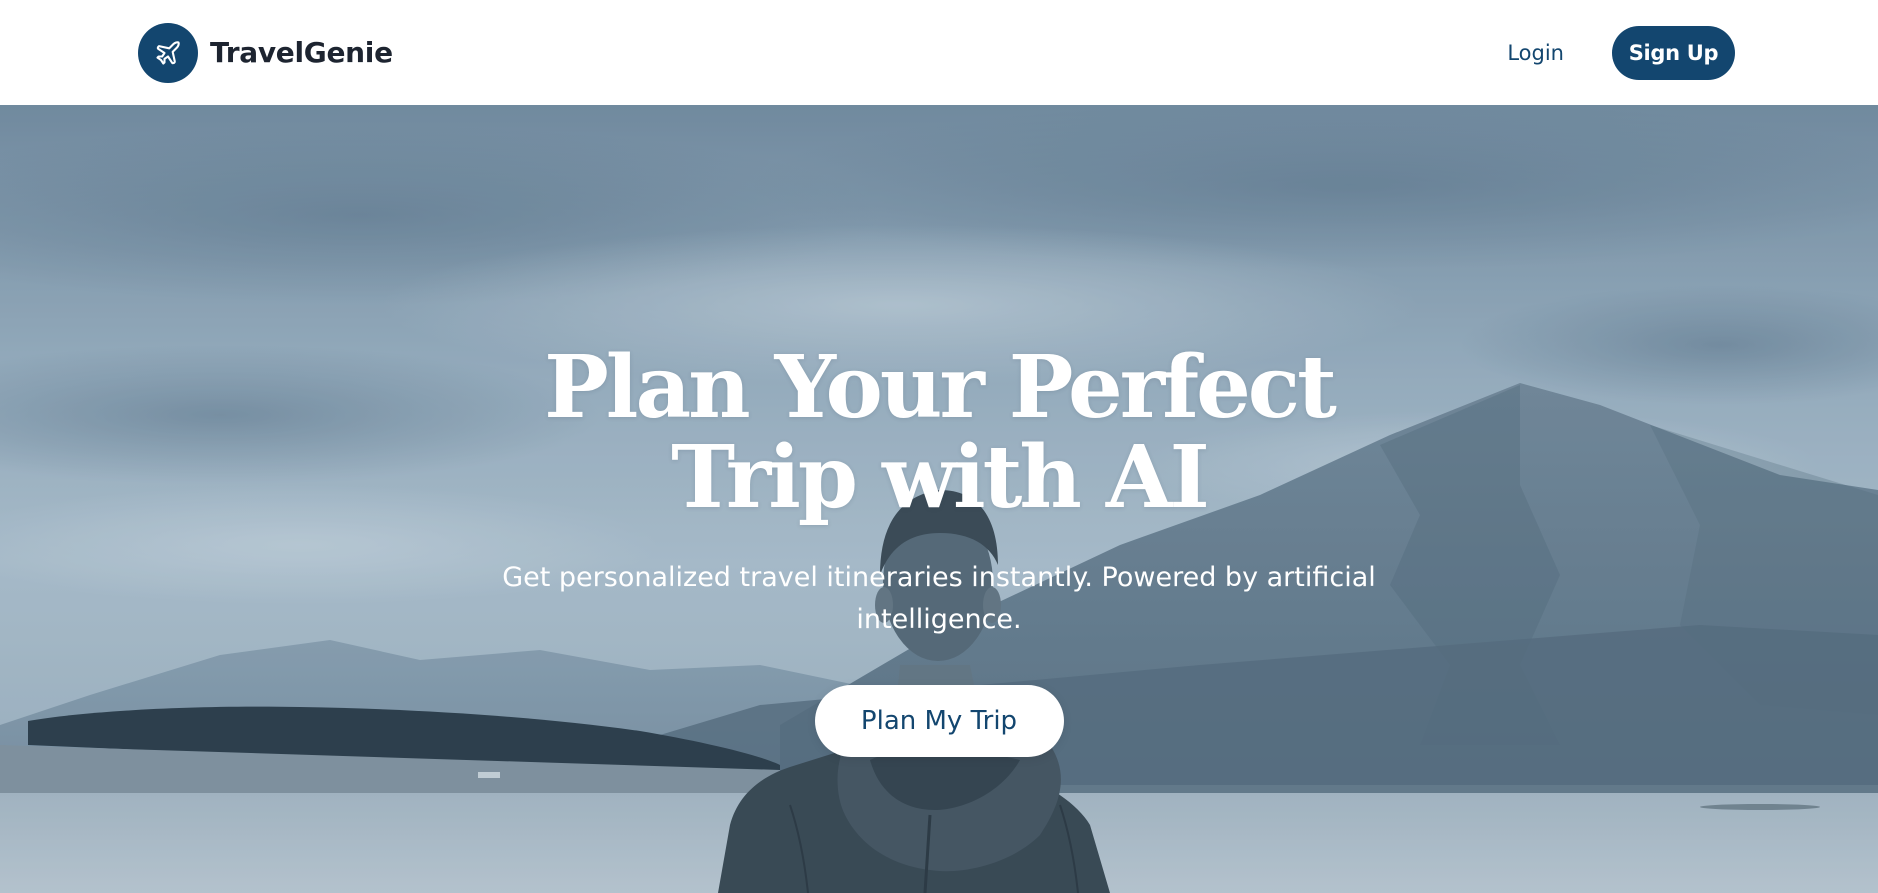  I want to click on brand-name: TravelGenie, so click(301, 52).